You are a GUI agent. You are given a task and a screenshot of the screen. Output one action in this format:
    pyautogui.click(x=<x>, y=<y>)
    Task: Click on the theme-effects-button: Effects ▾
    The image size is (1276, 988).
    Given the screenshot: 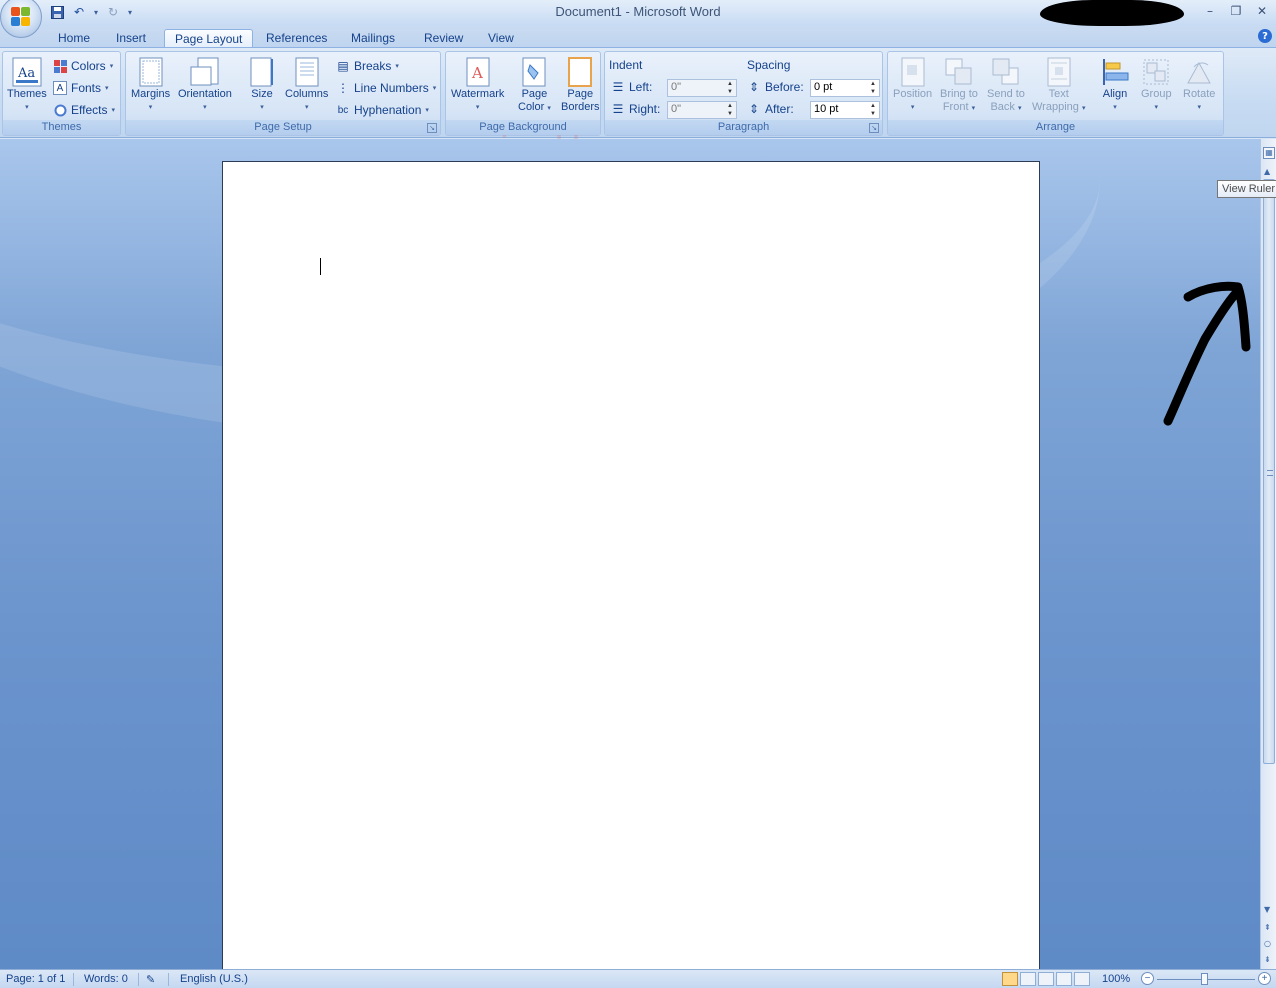 What is the action you would take?
    pyautogui.click(x=84, y=110)
    